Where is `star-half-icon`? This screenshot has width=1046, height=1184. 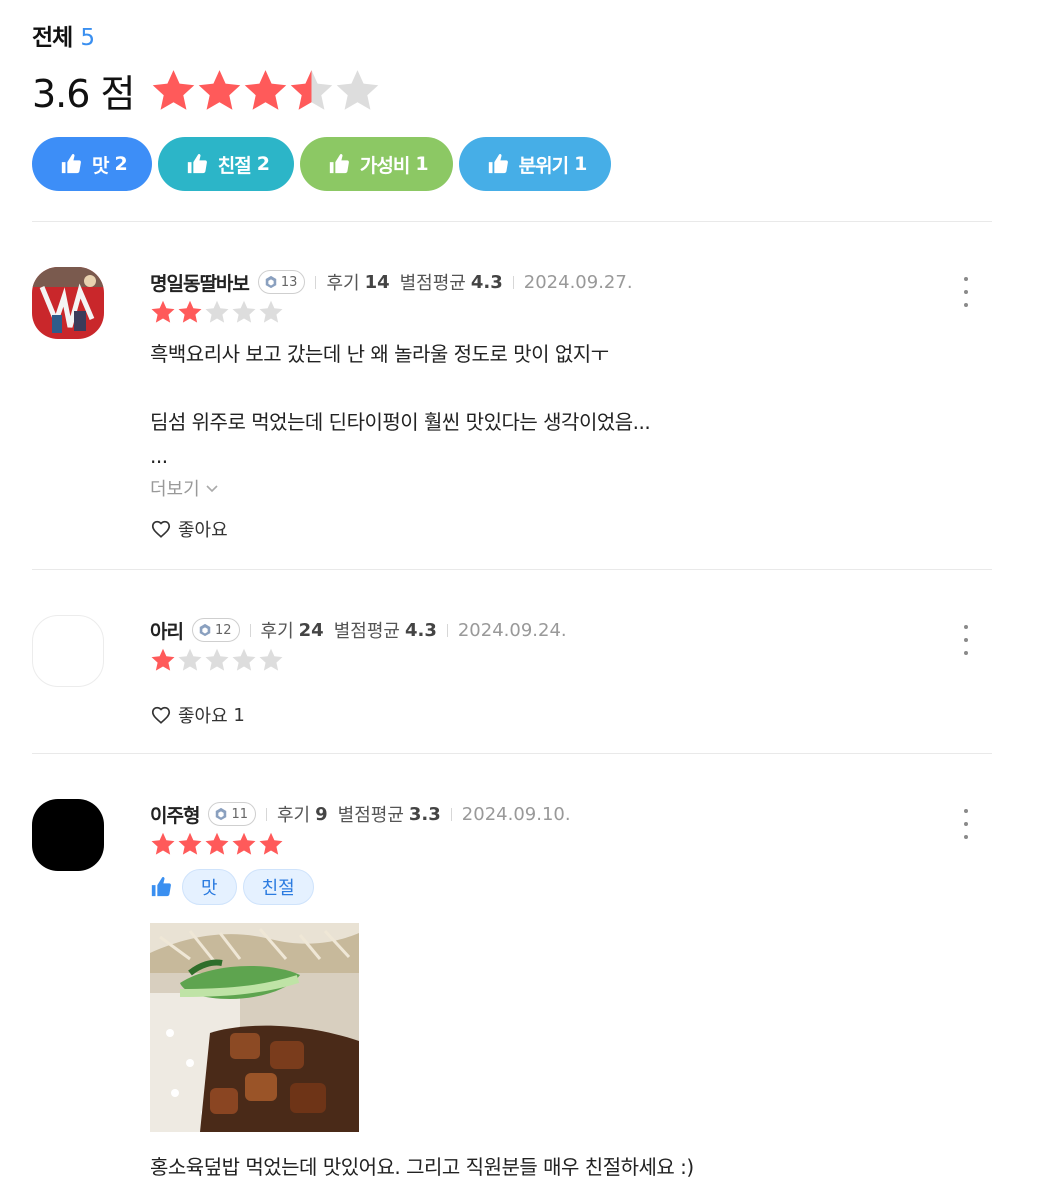 star-half-icon is located at coordinates (311, 90).